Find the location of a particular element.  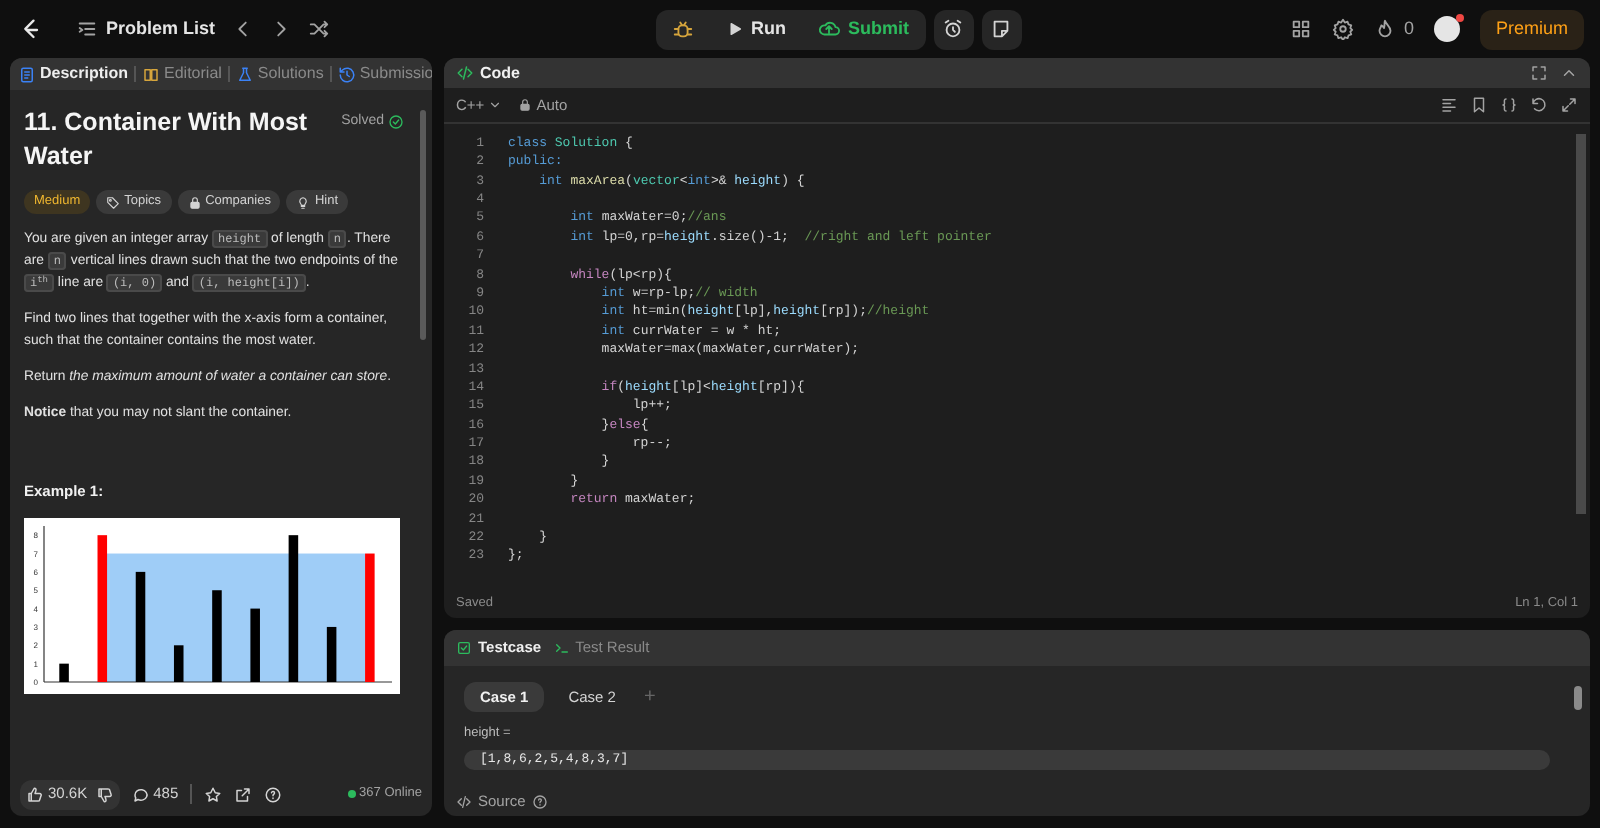

checkbox-icon is located at coordinates (464, 648).